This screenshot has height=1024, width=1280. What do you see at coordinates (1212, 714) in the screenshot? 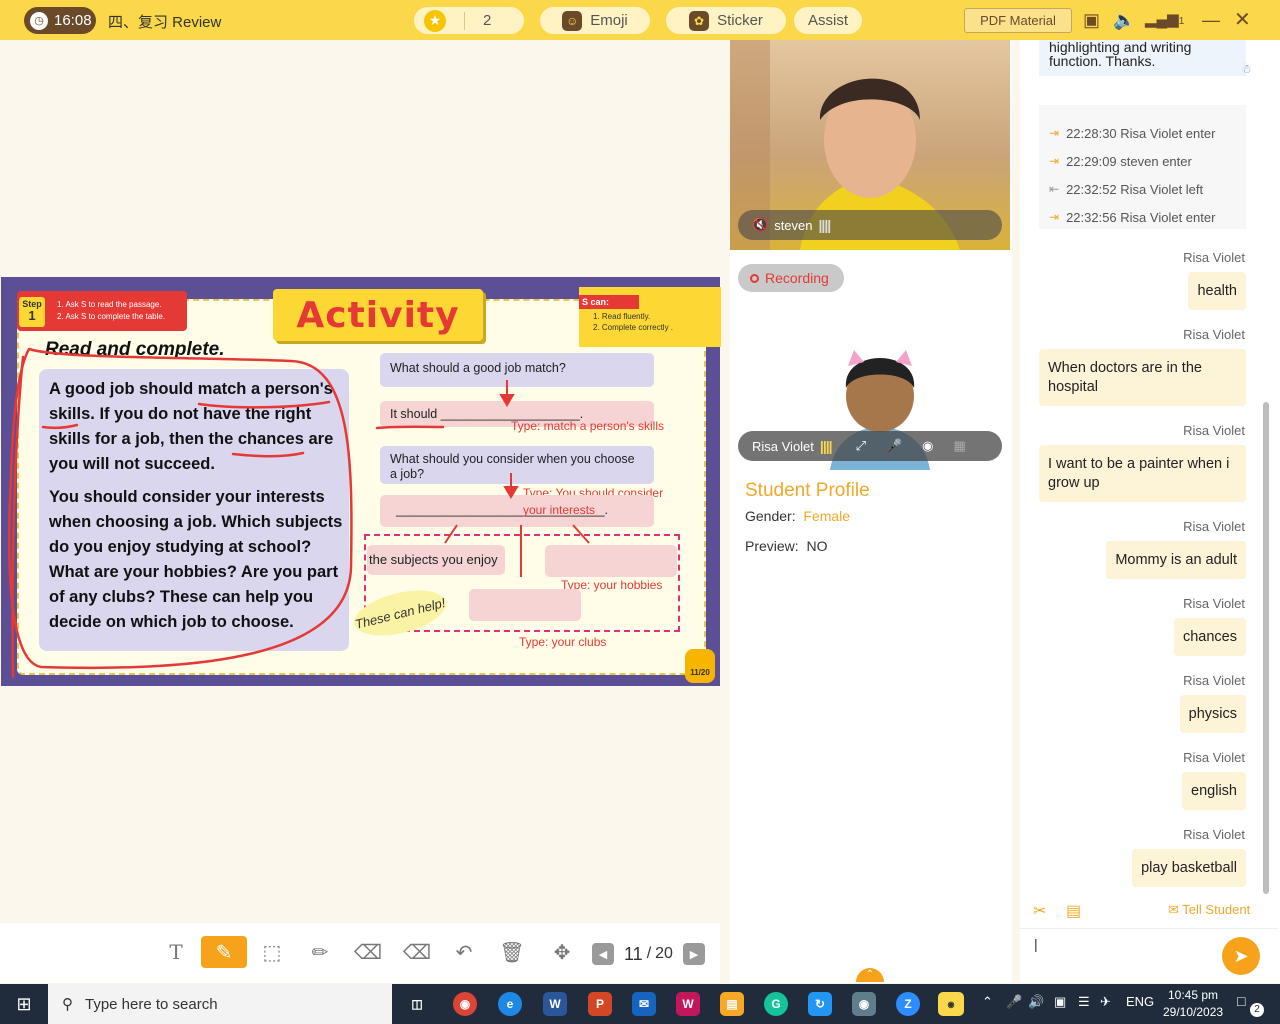
I see `chat-message: physics` at bounding box center [1212, 714].